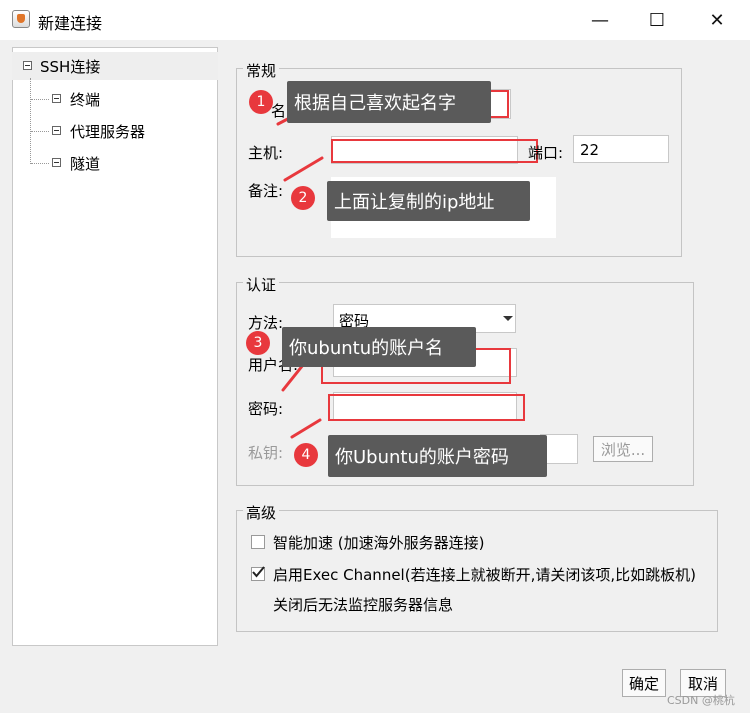  Describe the element at coordinates (437, 456) in the screenshot. I see `annotation-callout-4: 你Ubuntu的账户密码` at that location.